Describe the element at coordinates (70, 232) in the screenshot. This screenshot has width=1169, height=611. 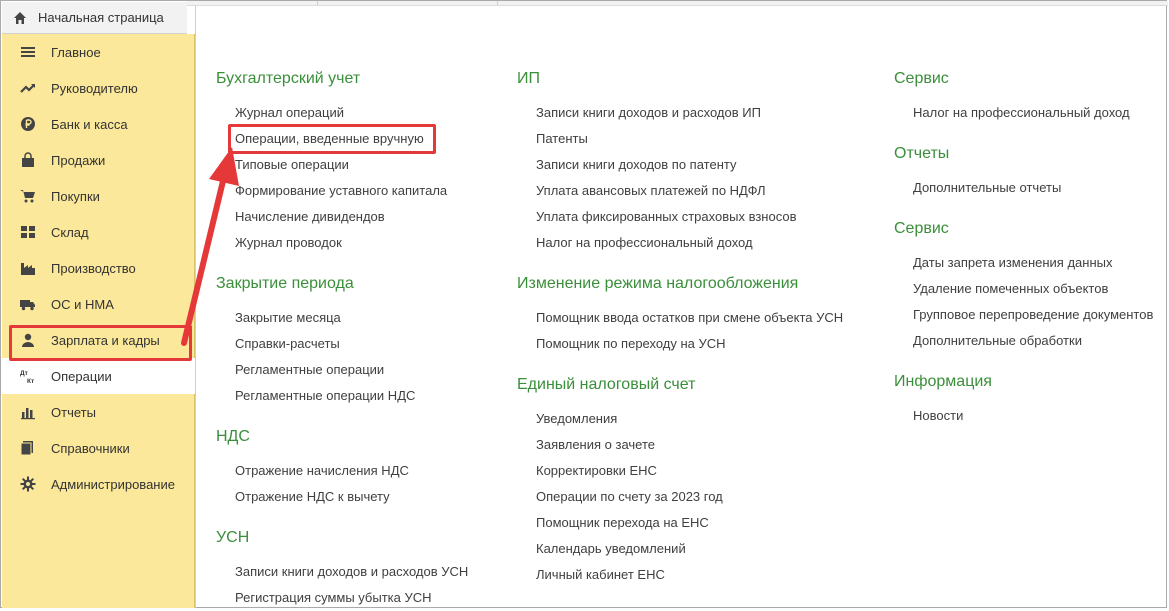
I see `sidebar-item-label: Склад` at that location.